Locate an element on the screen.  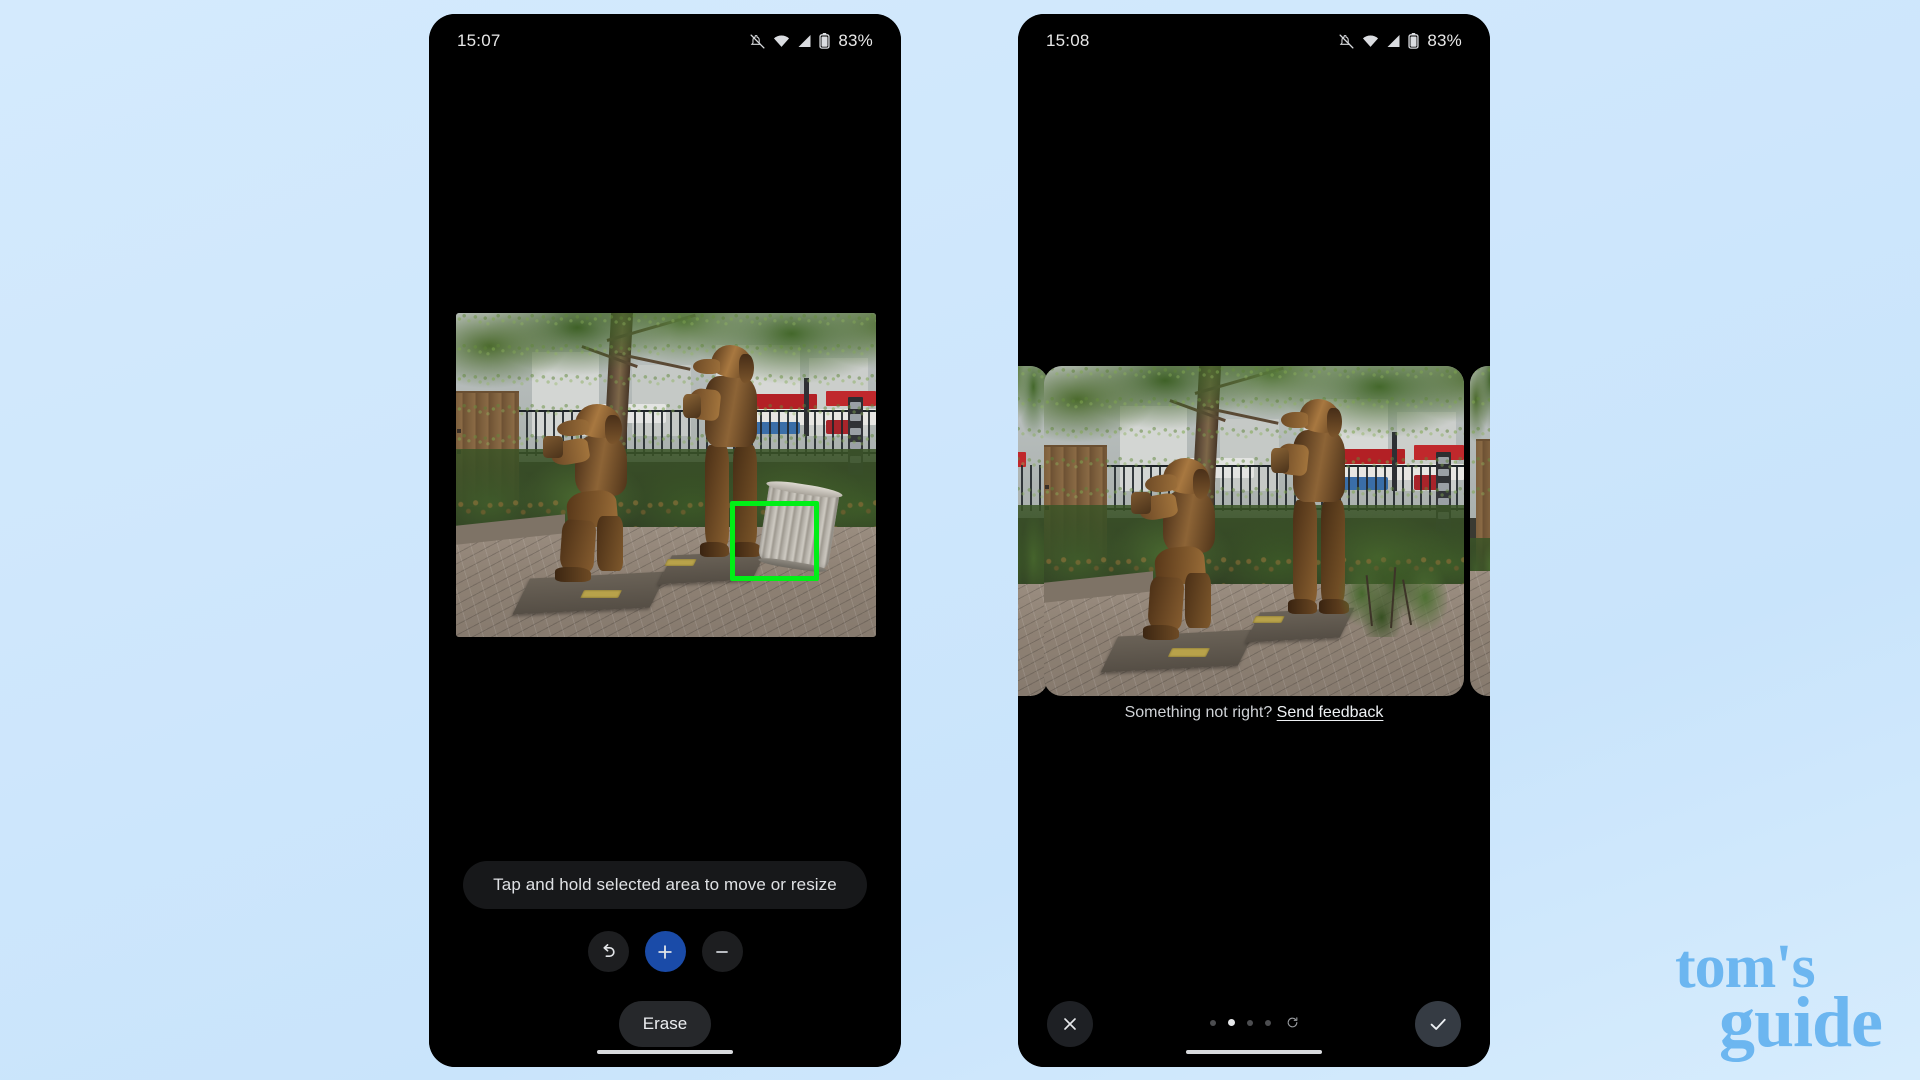
status-bar-left: 15:07 83% is located at coordinates (665, 41).